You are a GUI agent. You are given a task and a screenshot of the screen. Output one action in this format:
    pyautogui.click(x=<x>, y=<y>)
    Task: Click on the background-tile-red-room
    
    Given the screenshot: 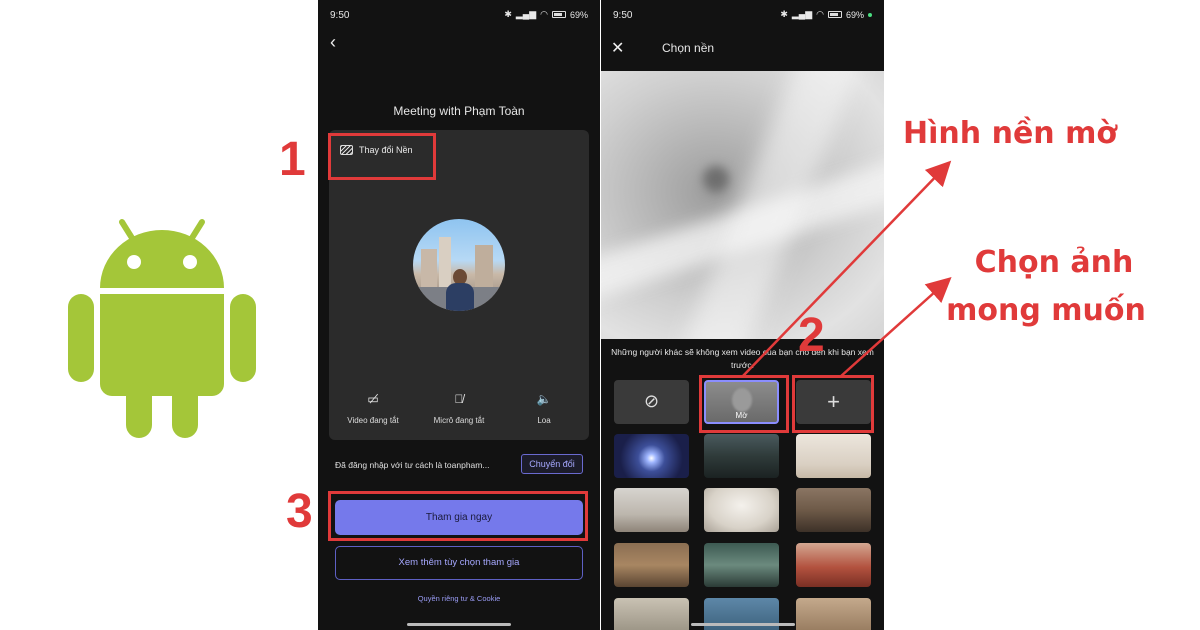 What is the action you would take?
    pyautogui.click(x=833, y=565)
    